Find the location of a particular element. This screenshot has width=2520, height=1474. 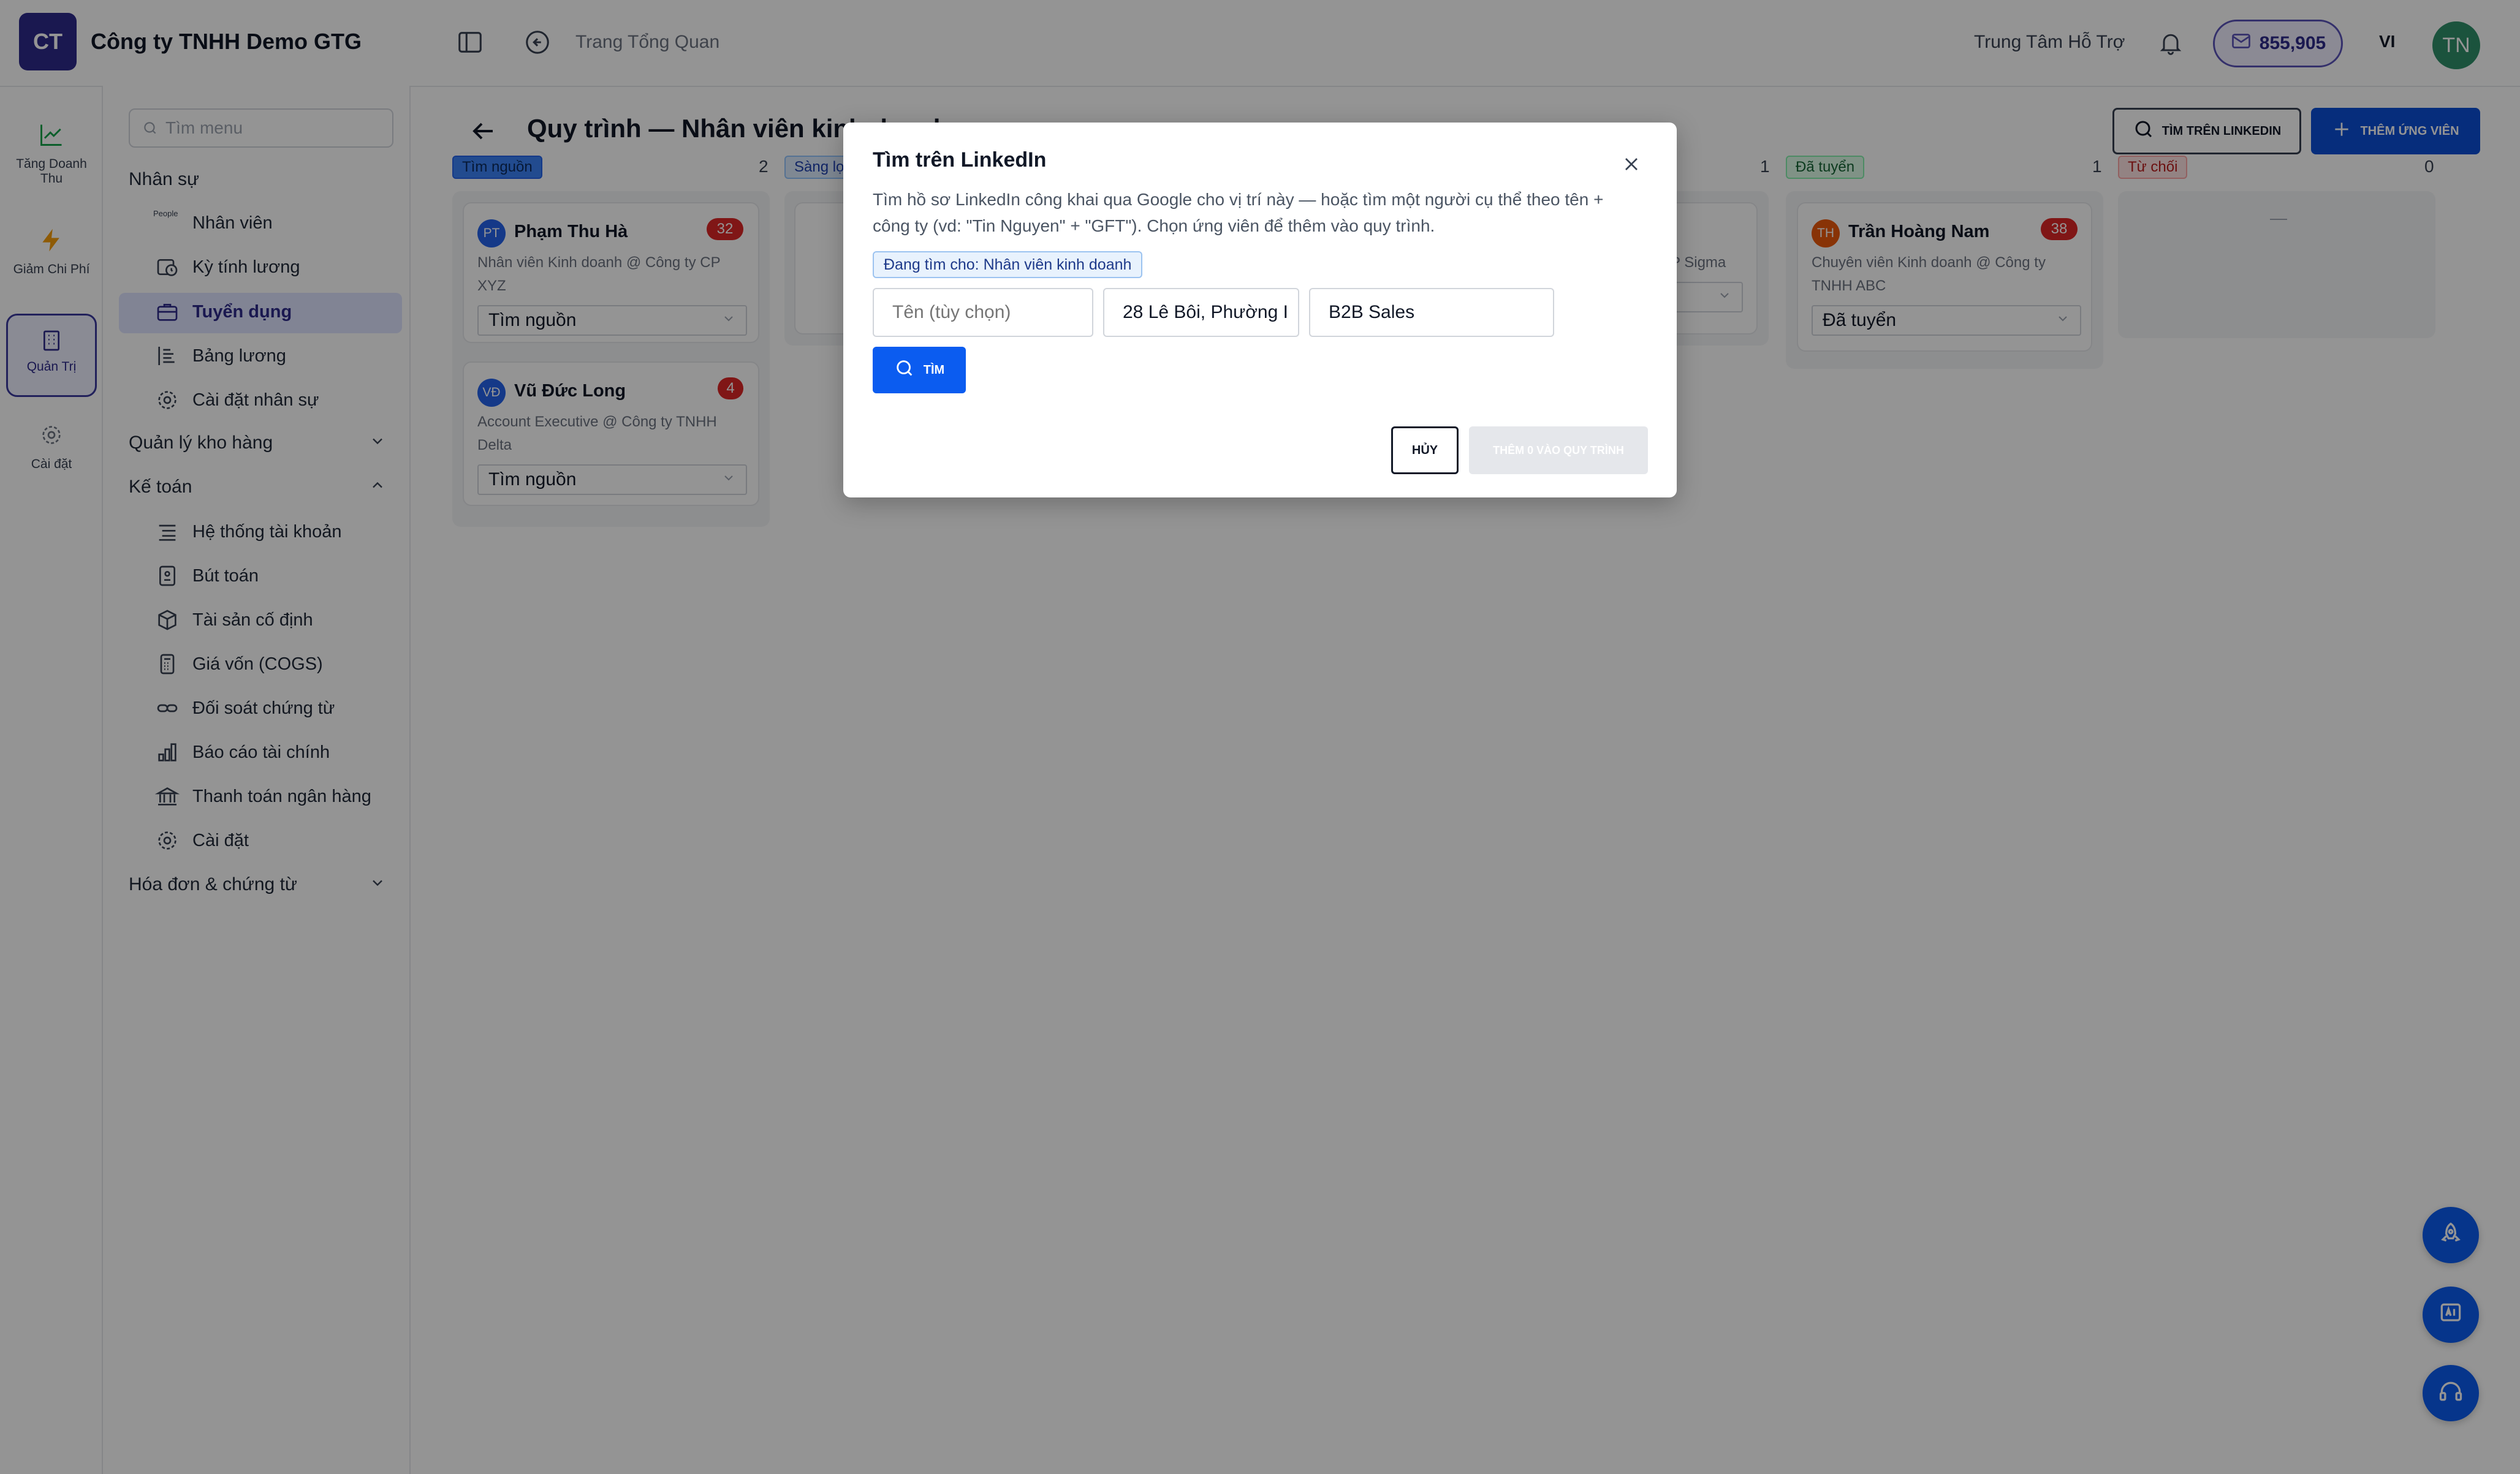

location-input: 28 Lê Bôi, Phường I is located at coordinates (1201, 312).